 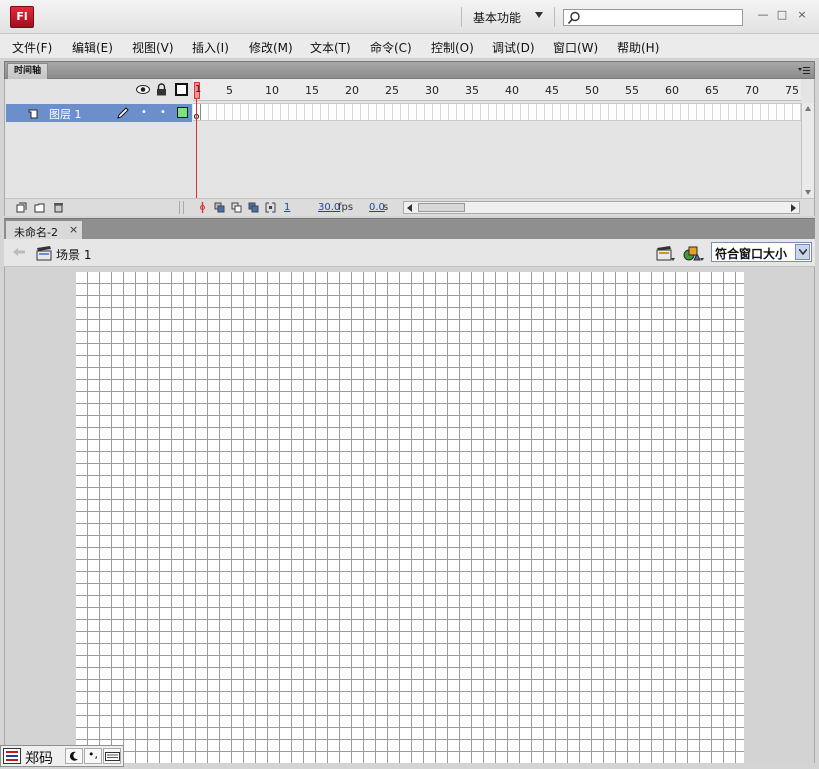 I want to click on moon-icon, so click(x=73, y=756).